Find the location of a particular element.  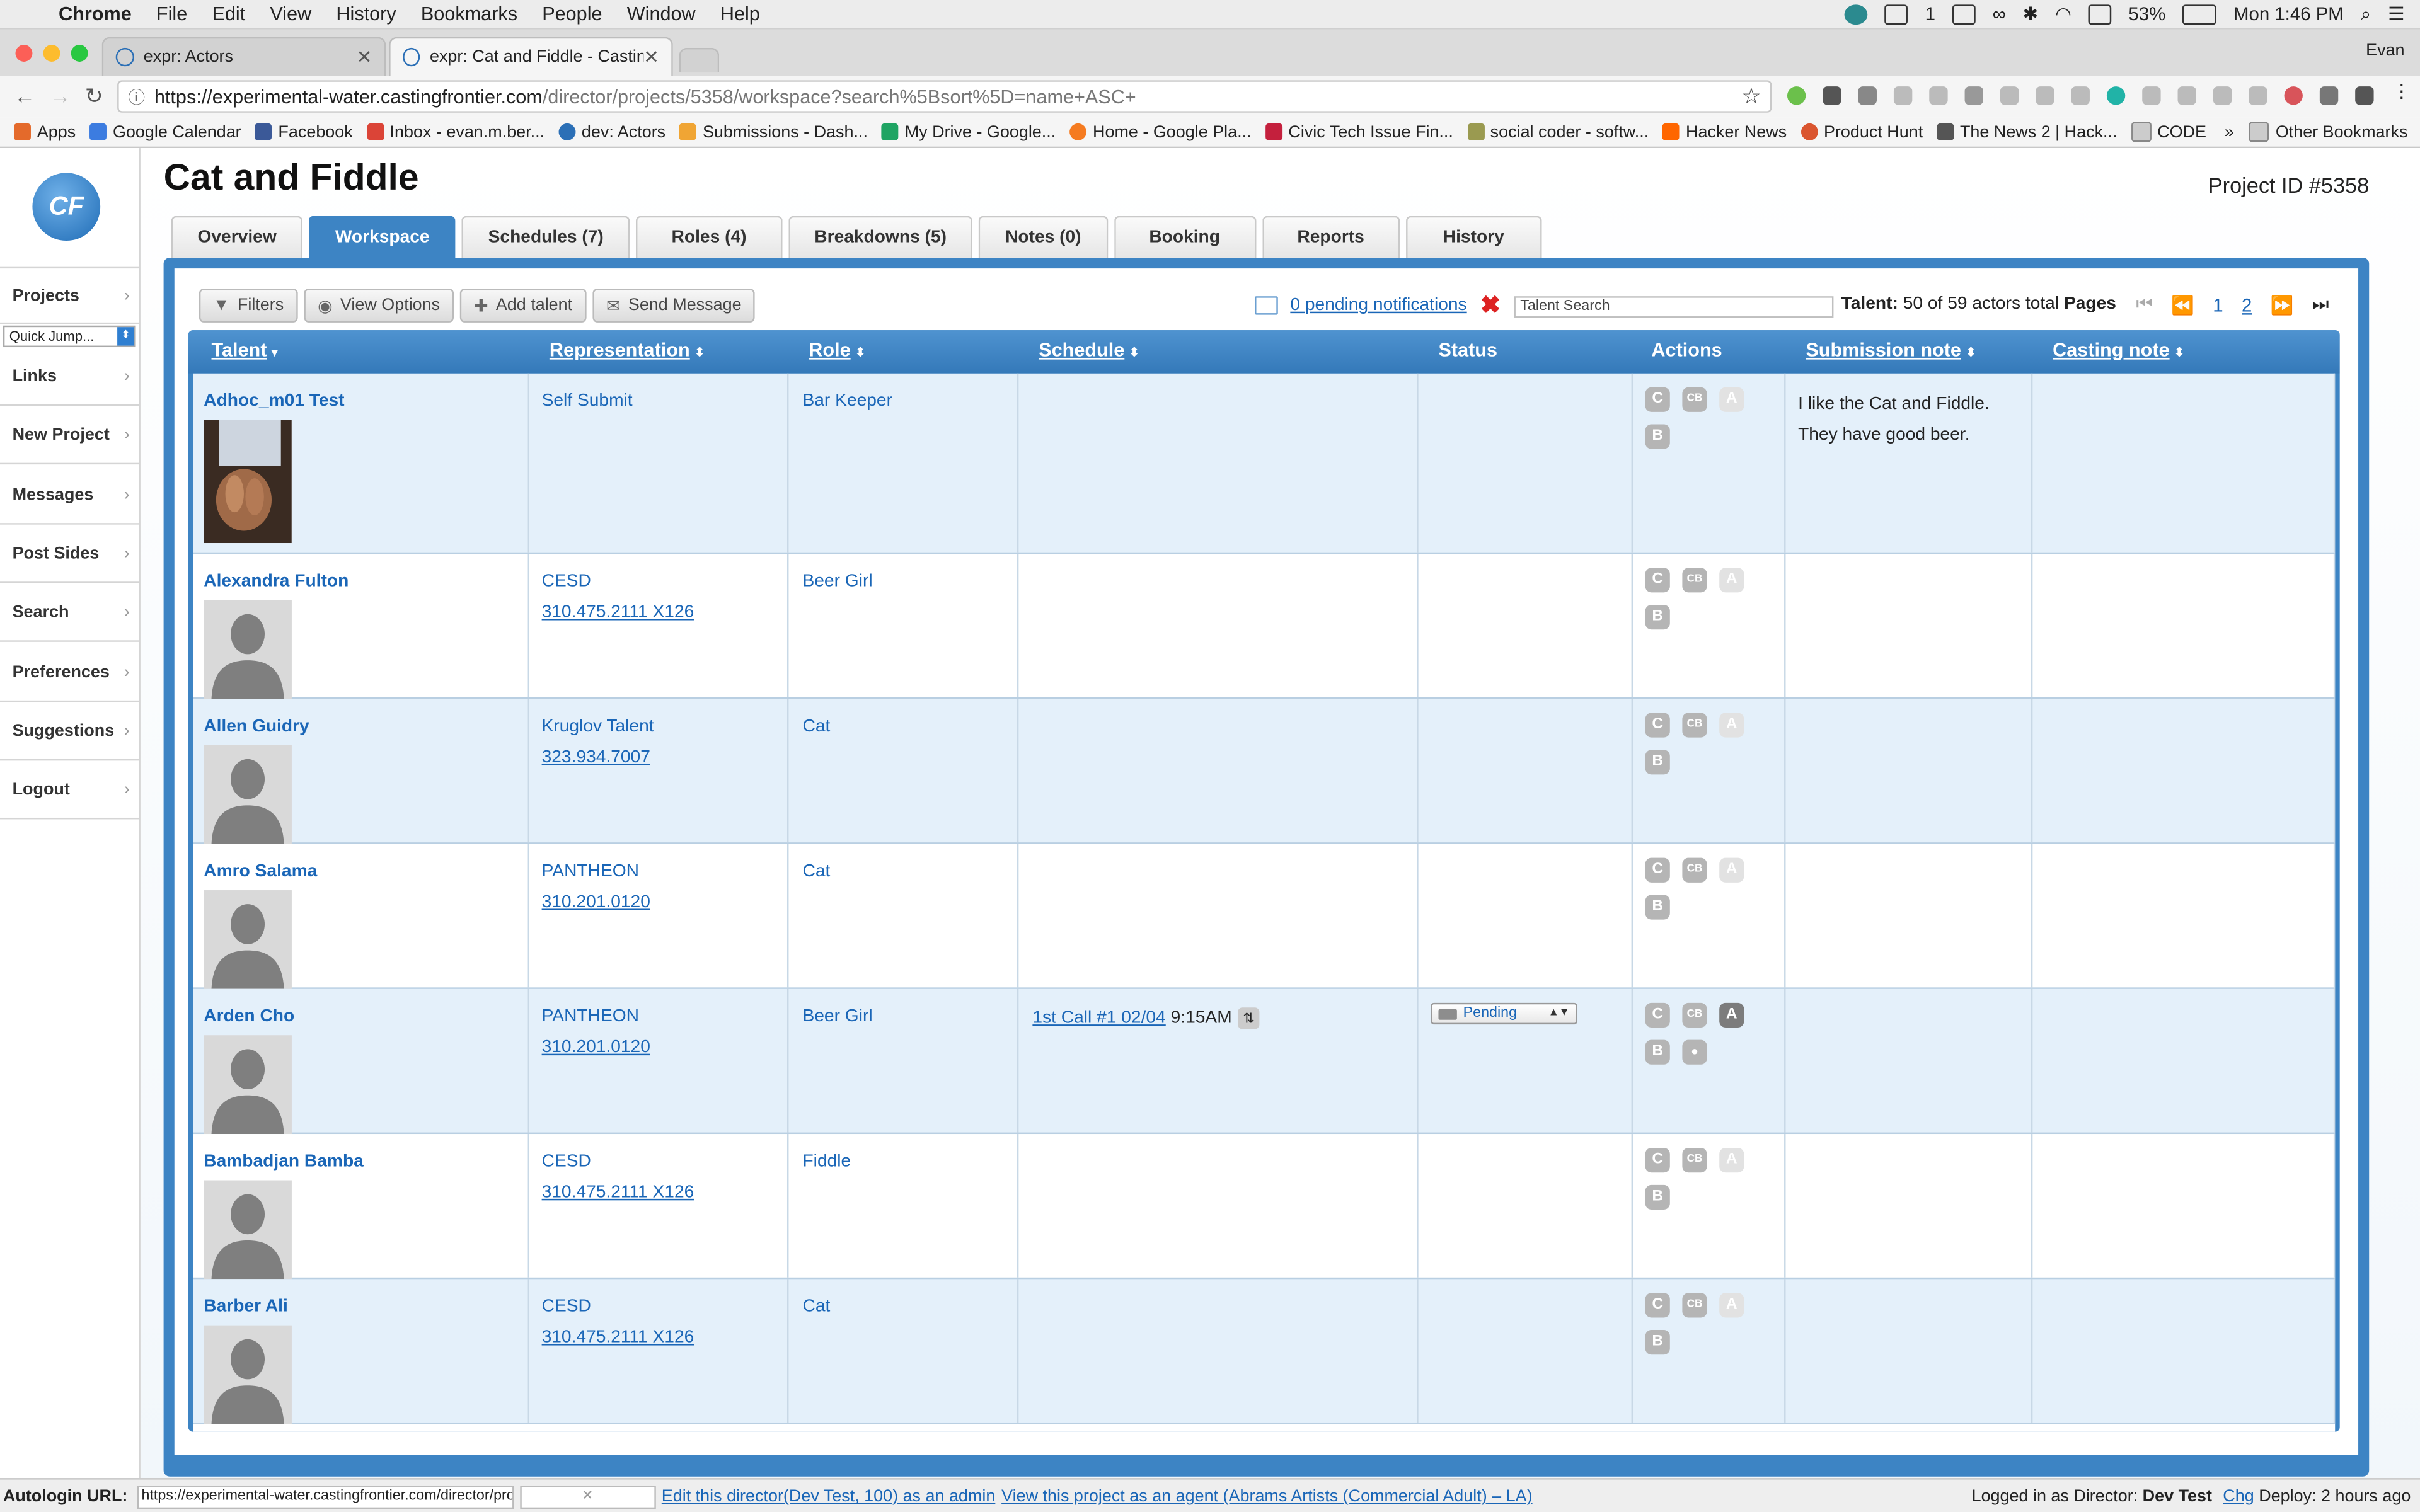

evernote-icon is located at coordinates (1896, 14).